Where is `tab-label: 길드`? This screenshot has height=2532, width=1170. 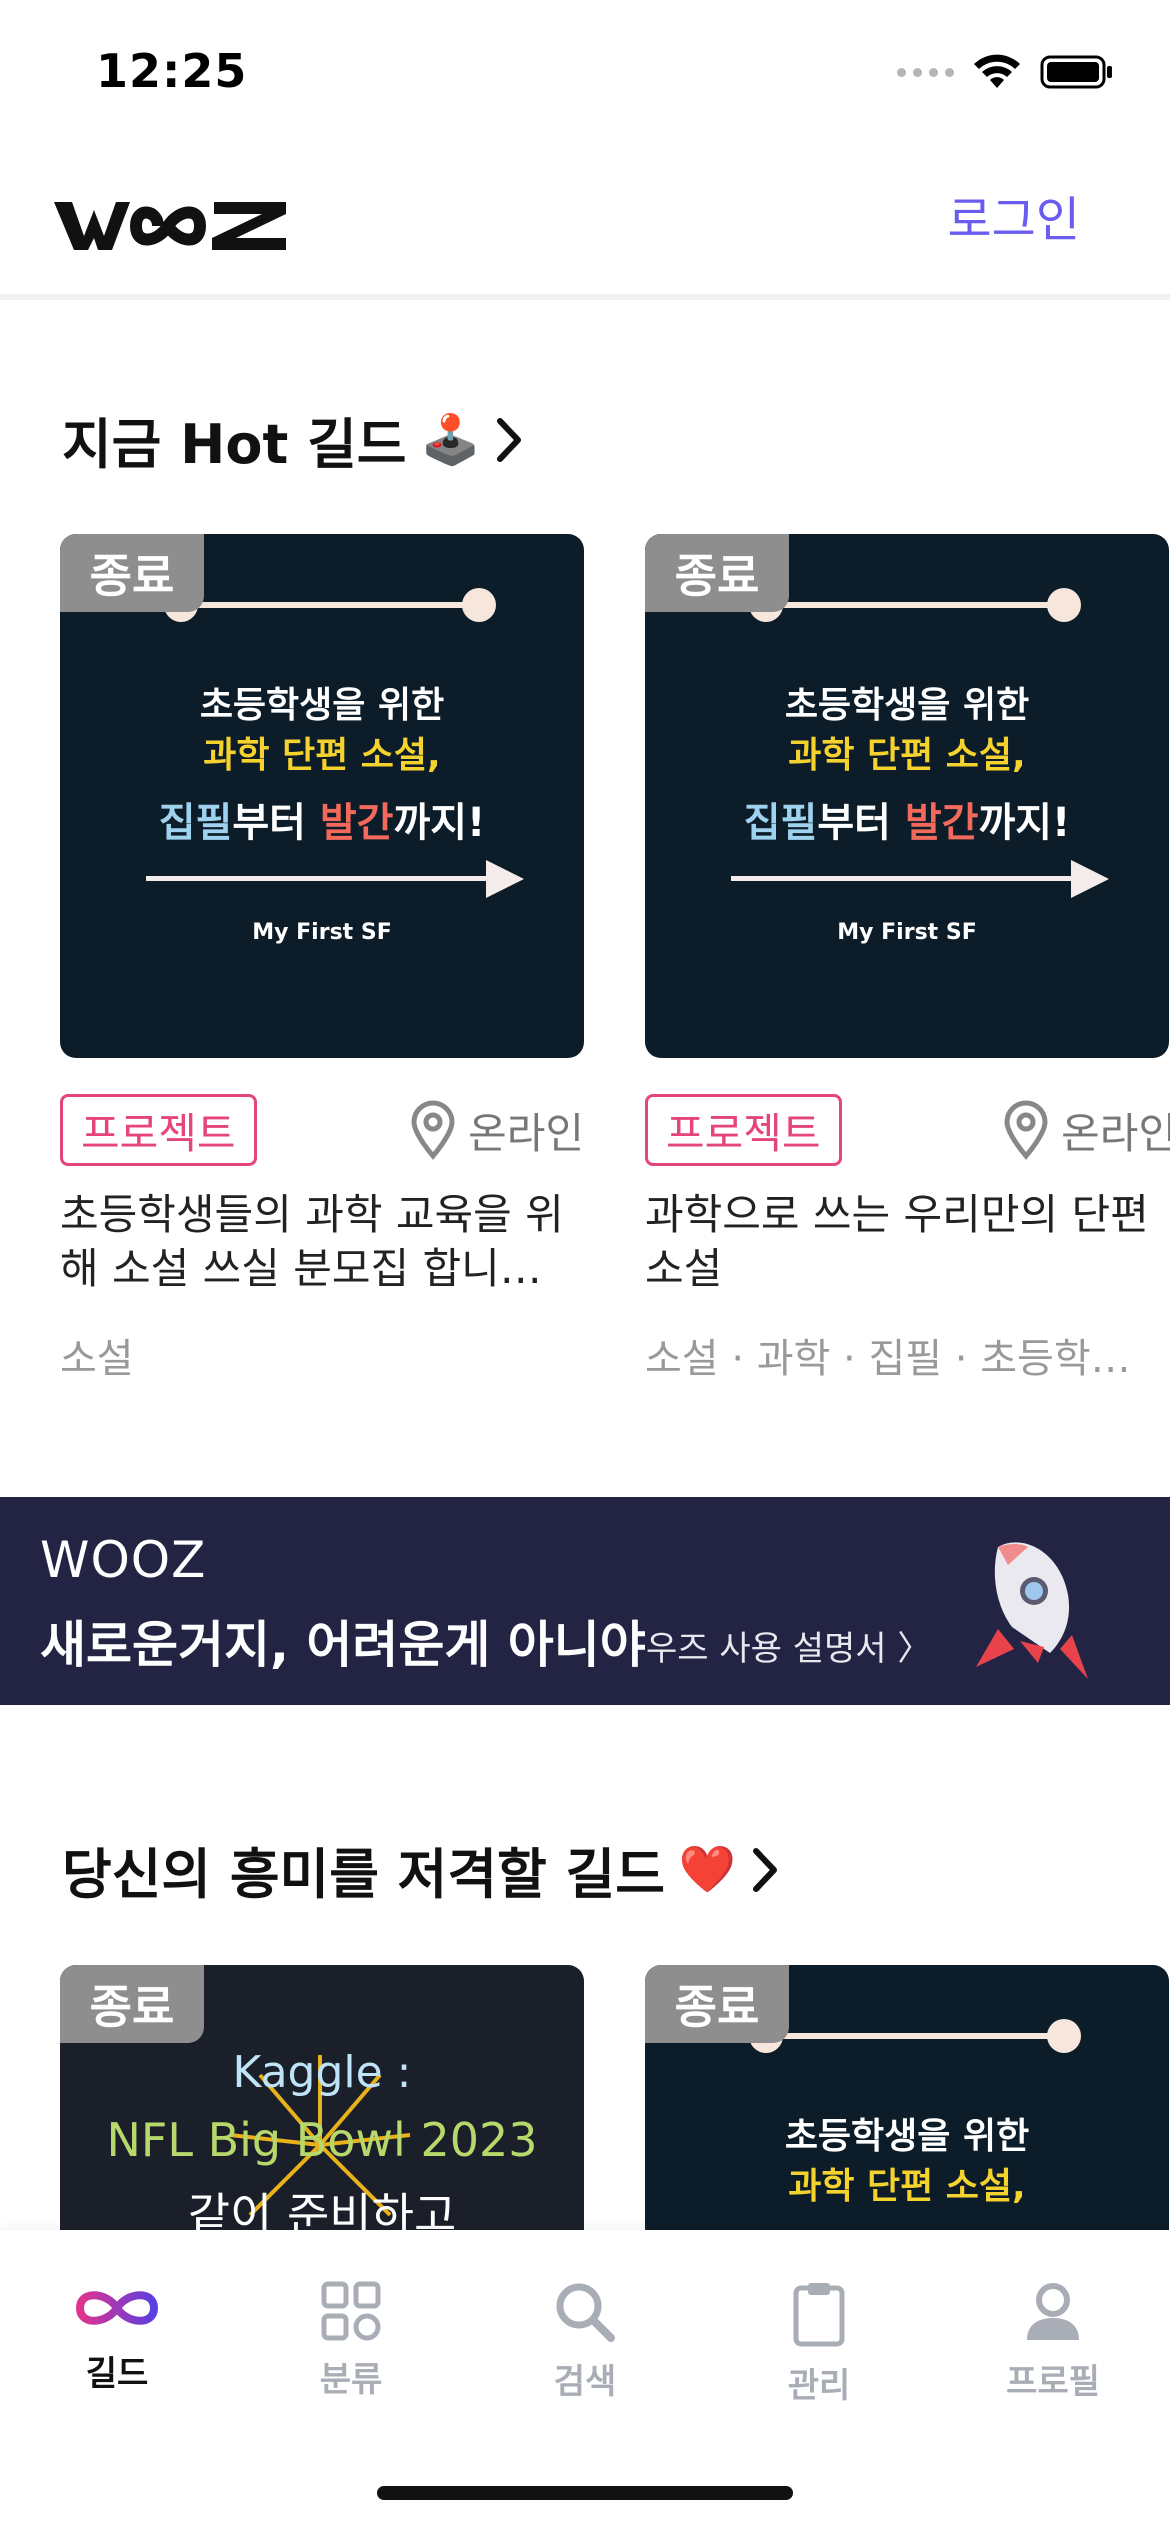
tab-label: 길드 is located at coordinates (117, 2374).